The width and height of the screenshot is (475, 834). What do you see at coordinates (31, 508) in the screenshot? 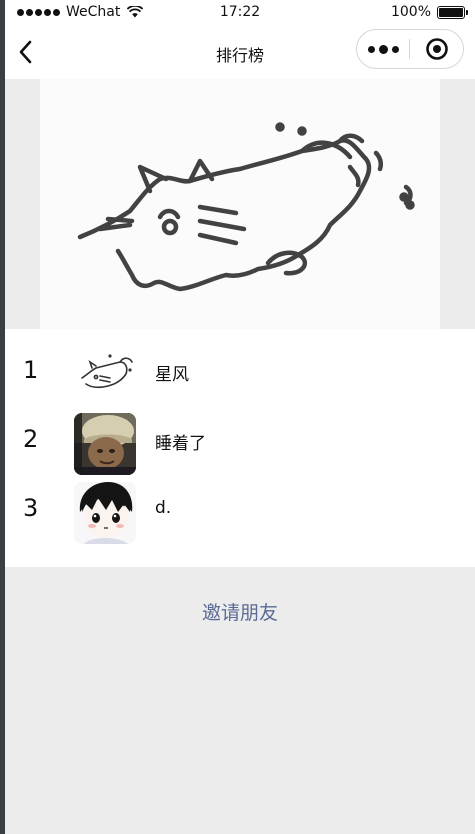
I see `rank-number: 3` at bounding box center [31, 508].